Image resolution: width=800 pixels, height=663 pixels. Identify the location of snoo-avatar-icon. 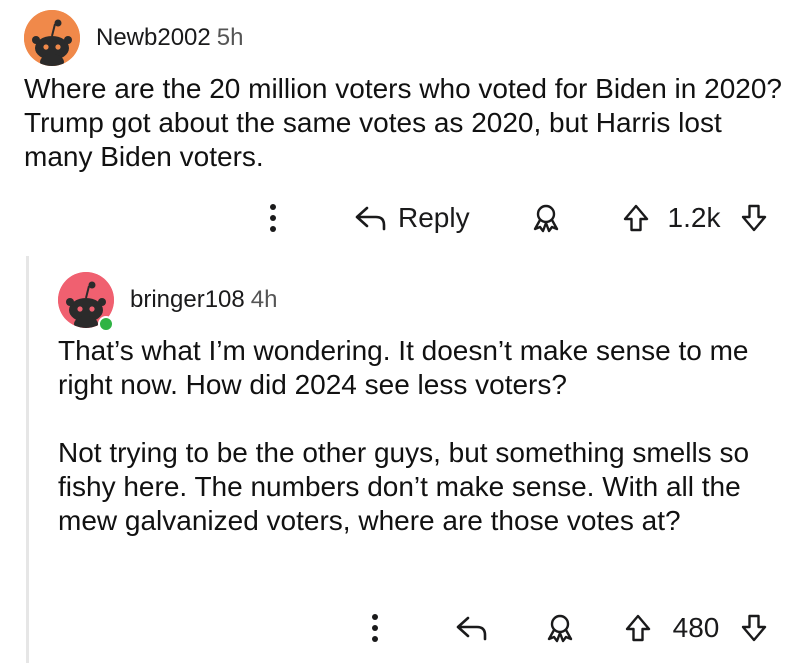
(52, 38).